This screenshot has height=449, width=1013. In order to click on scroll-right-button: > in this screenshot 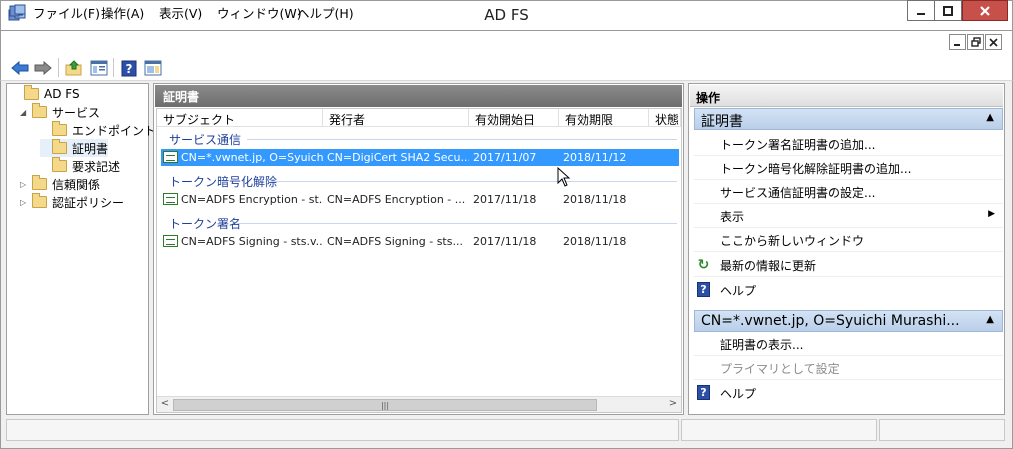, I will do `click(673, 405)`.